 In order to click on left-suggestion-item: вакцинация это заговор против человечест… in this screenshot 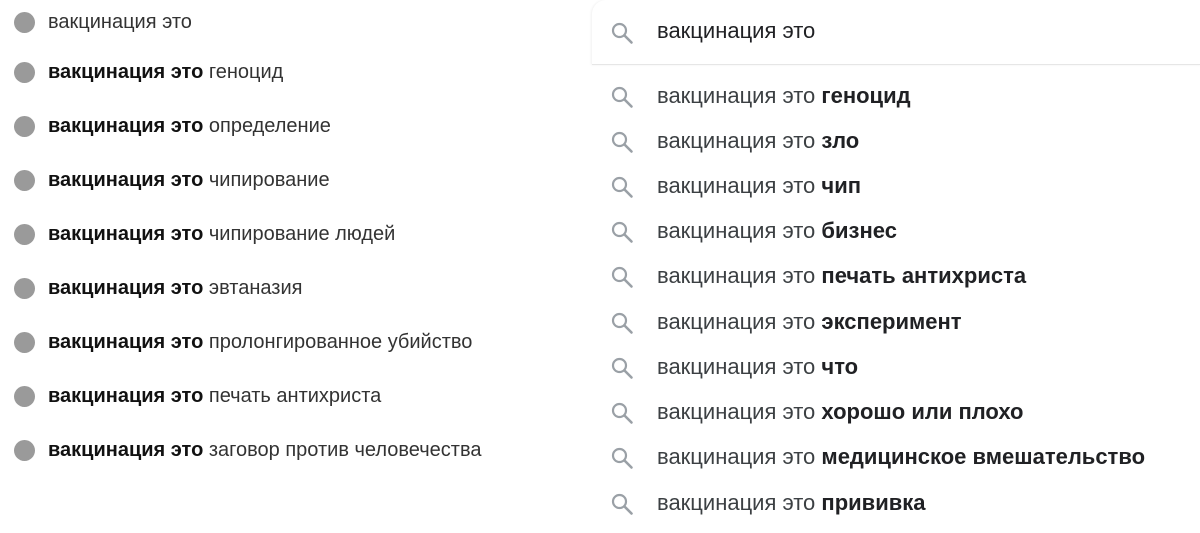, I will do `click(247, 450)`.